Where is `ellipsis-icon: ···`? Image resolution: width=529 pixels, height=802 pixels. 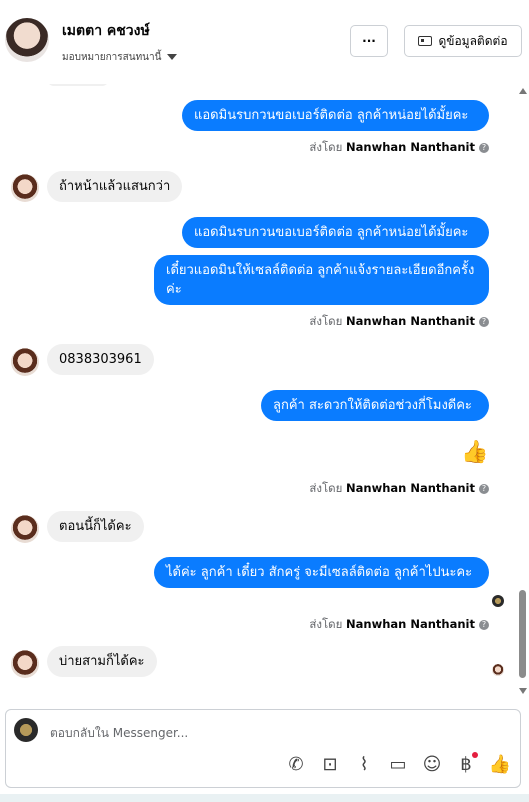
ellipsis-icon: ··· is located at coordinates (369, 41).